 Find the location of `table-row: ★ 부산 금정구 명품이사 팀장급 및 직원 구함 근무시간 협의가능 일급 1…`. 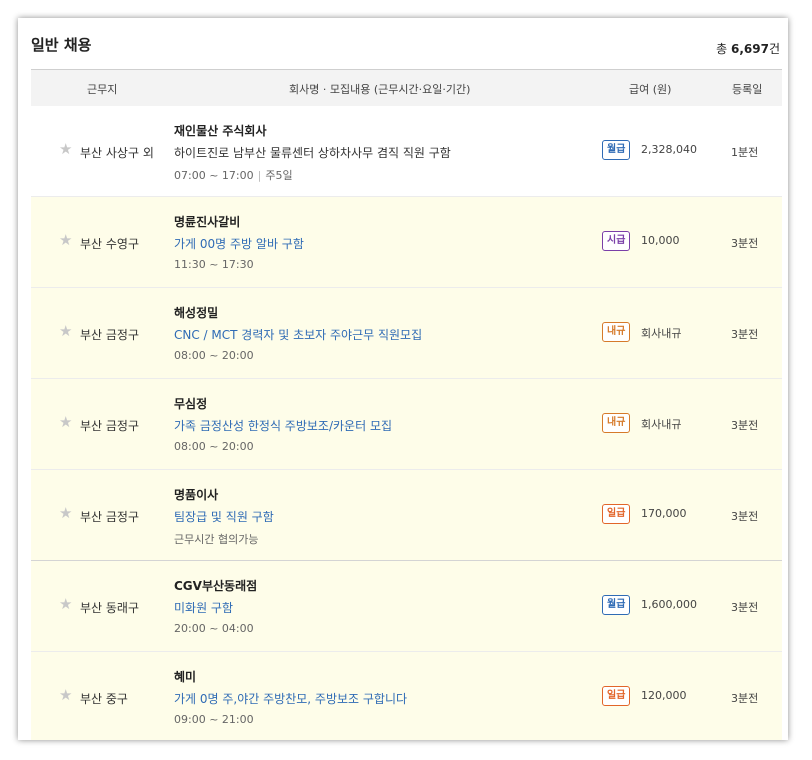

table-row: ★ 부산 금정구 명품이사 팀장급 및 직원 구함 근무시간 협의가능 일급 1… is located at coordinates (406, 515).